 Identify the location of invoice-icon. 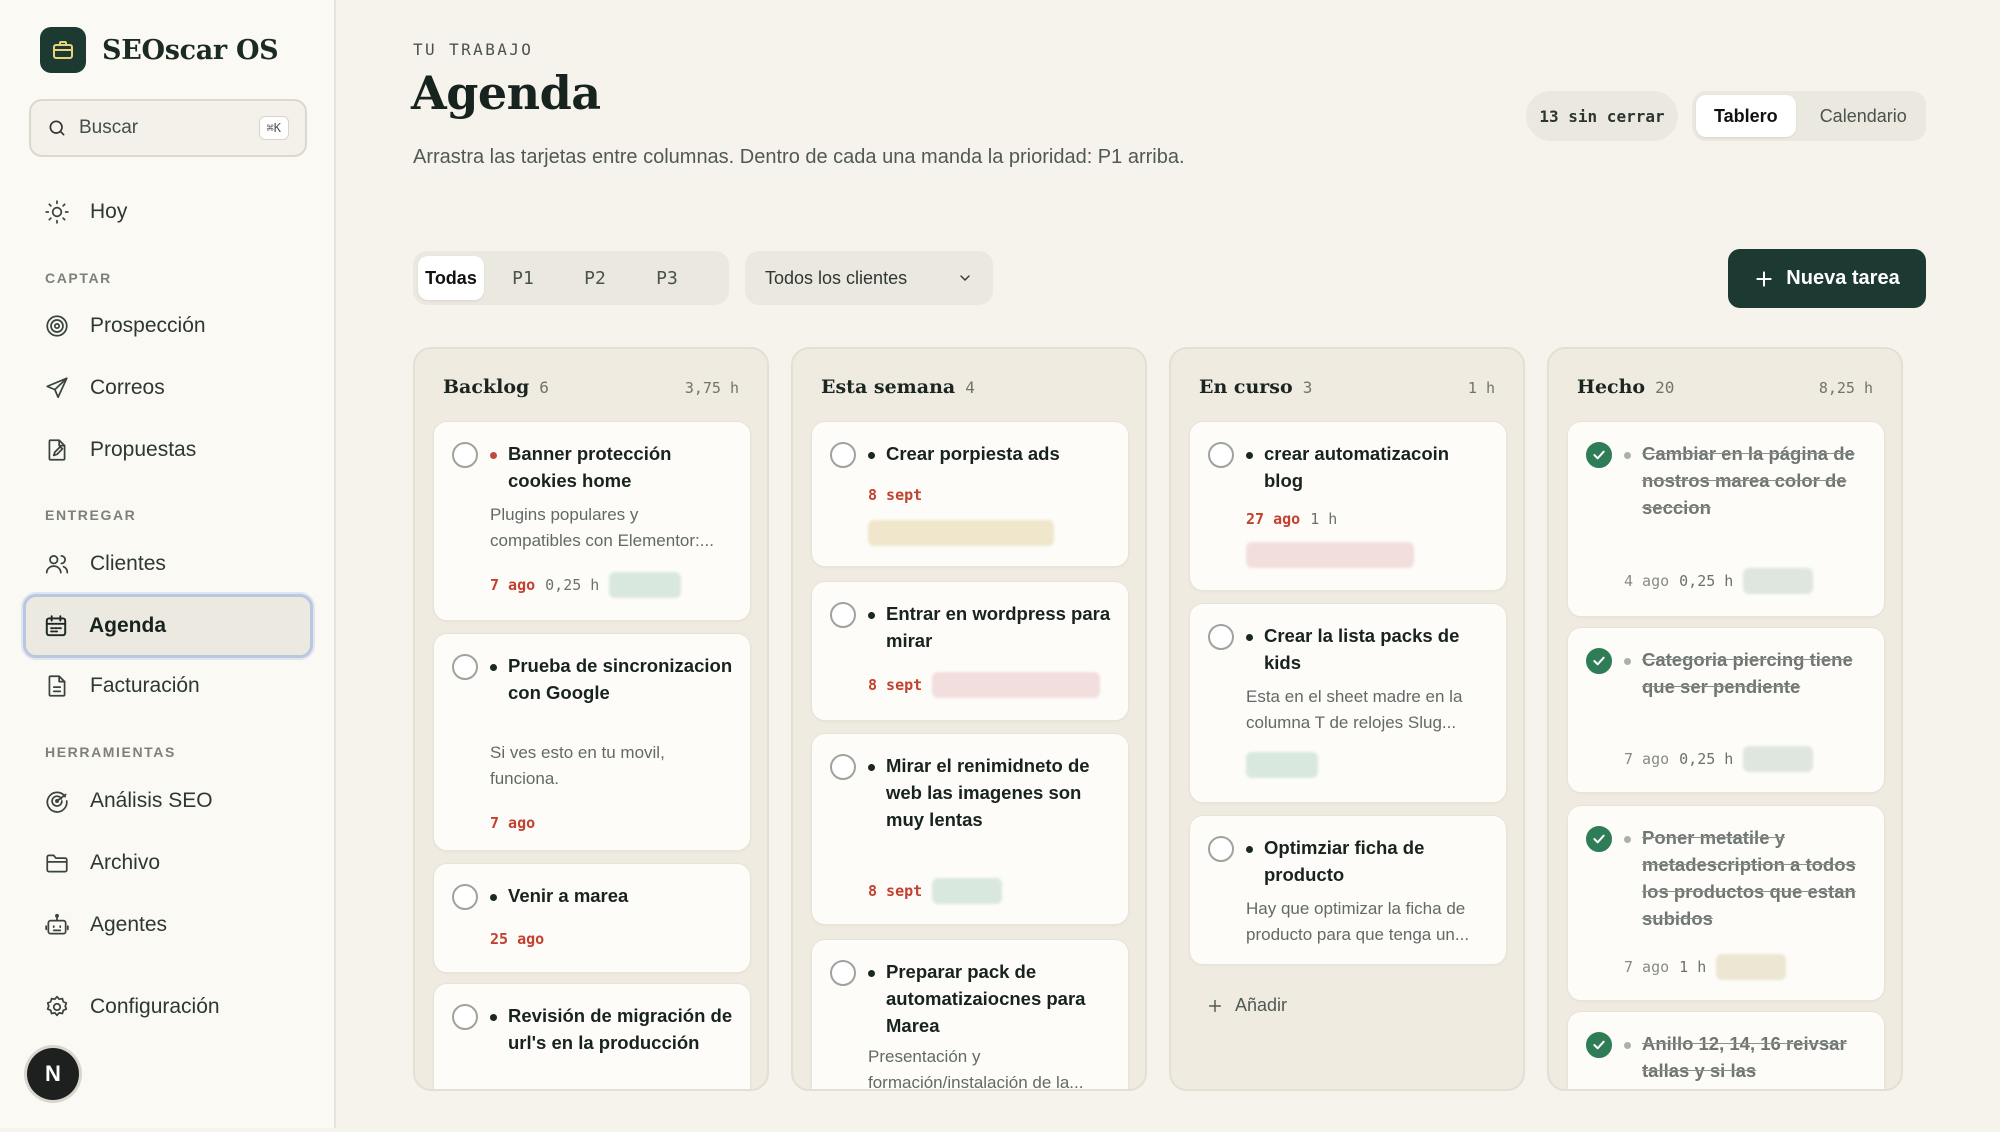
(57, 686).